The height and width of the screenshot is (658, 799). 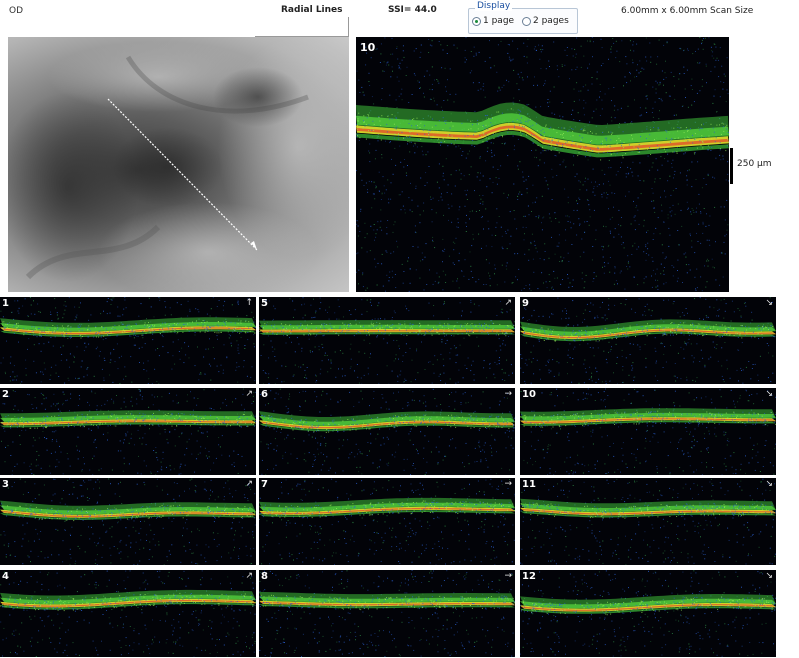 I want to click on bscan-thumbnail-label: 11, so click(x=529, y=484).